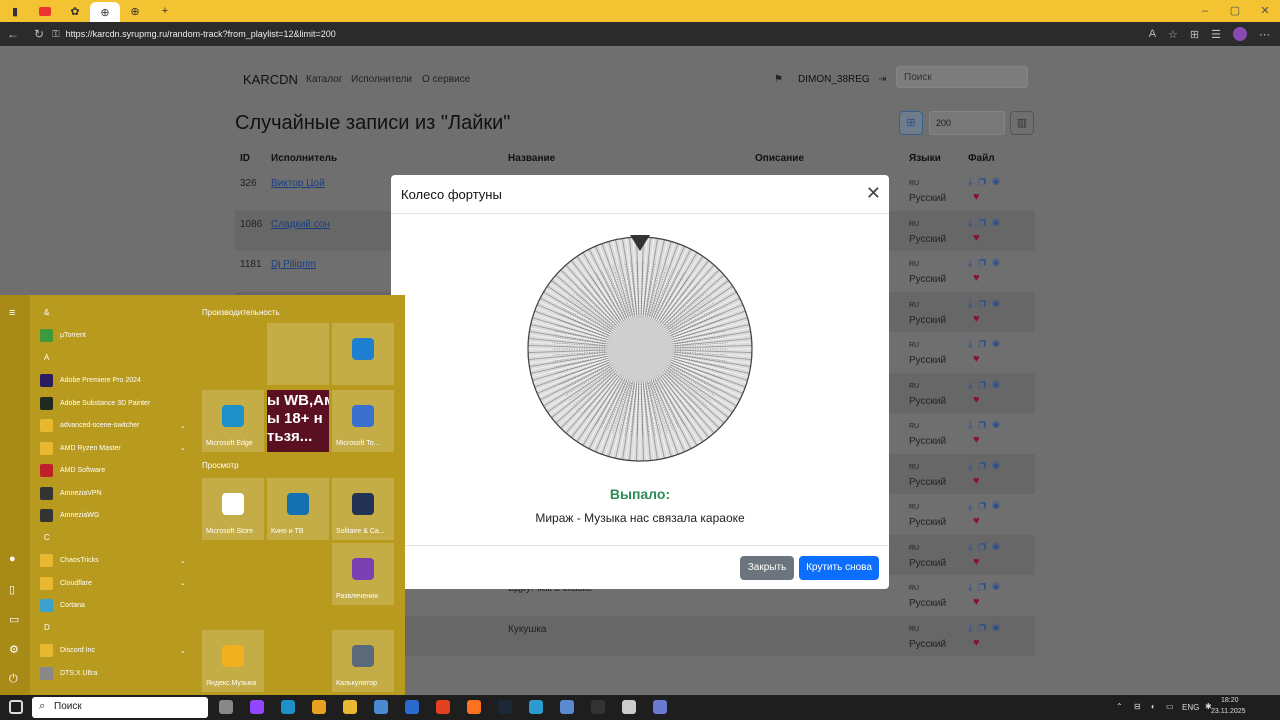 Image resolution: width=1280 pixels, height=720 pixels. Describe the element at coordinates (56, 34) in the screenshot. I see `lock-icon: ⚿` at that location.